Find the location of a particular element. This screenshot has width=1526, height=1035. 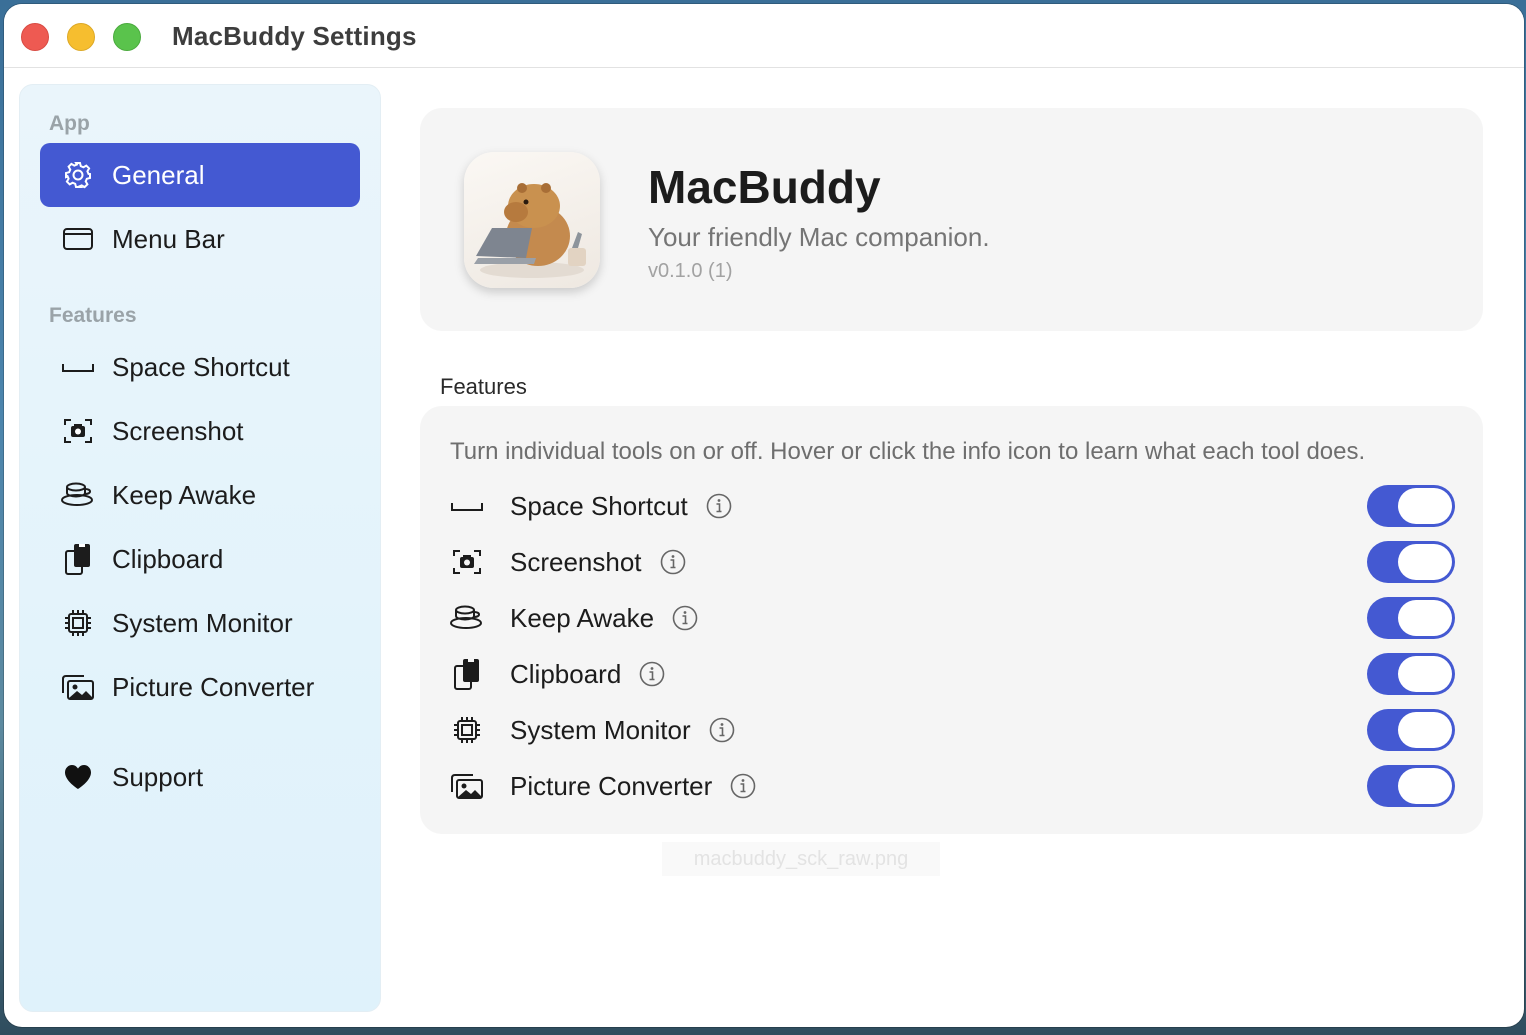

feature-row-clipboard: Clipboard is located at coordinates (952, 674).